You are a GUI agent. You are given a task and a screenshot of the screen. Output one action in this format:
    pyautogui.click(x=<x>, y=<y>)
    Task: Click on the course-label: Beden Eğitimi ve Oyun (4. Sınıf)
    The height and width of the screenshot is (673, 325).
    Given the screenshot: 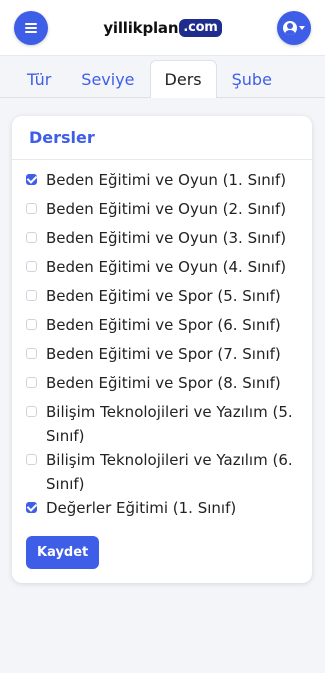 What is the action you would take?
    pyautogui.click(x=166, y=267)
    